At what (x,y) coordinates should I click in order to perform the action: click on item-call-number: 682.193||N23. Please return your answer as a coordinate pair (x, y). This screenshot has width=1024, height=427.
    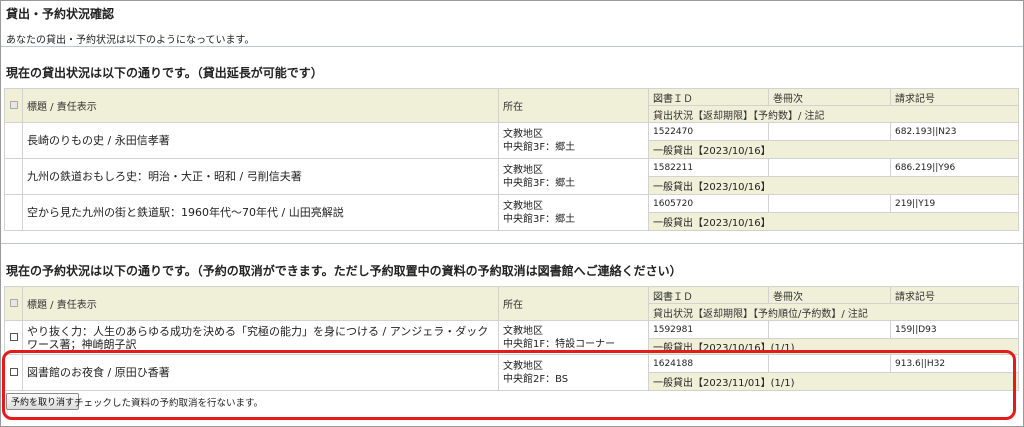
    Looking at the image, I should click on (954, 131).